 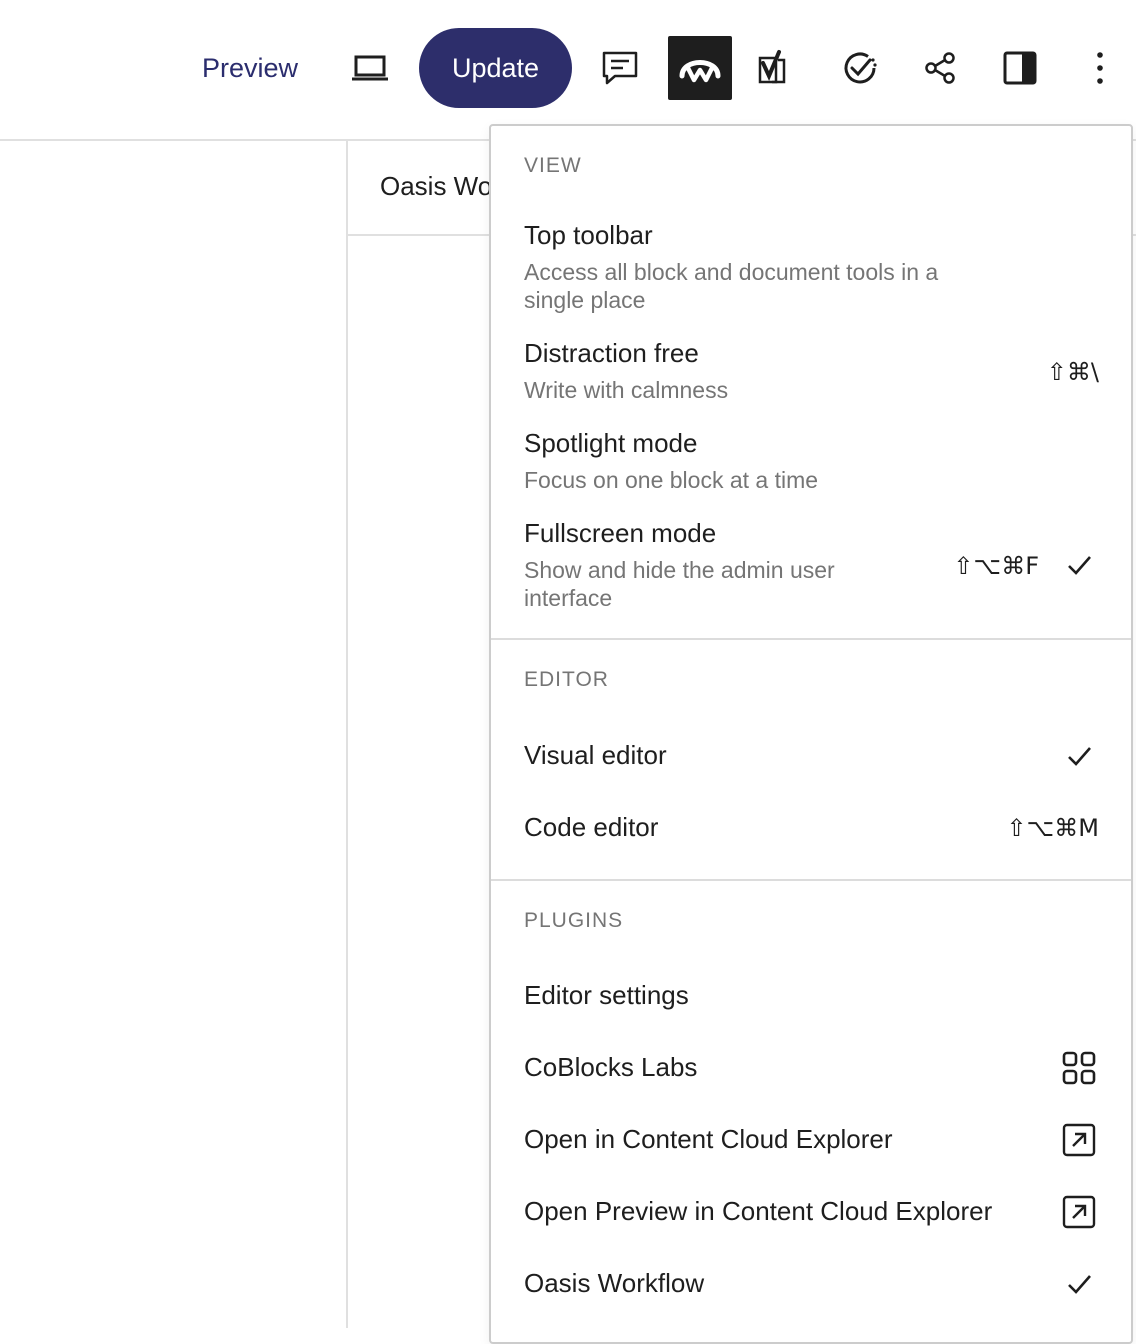 I want to click on menu-item-distraction-free: Distraction free Write with calmness ⇧⌘\, so click(x=811, y=372).